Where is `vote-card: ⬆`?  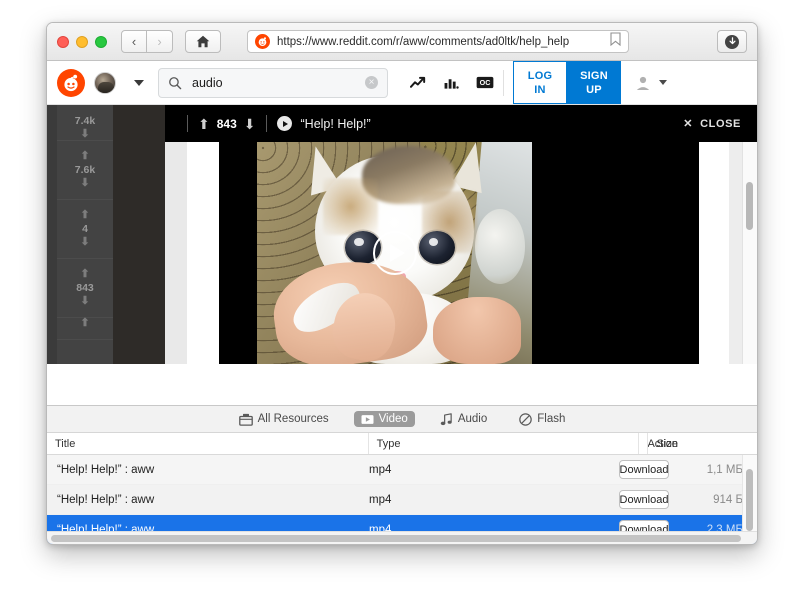
vote-card: ⬆ is located at coordinates (85, 329).